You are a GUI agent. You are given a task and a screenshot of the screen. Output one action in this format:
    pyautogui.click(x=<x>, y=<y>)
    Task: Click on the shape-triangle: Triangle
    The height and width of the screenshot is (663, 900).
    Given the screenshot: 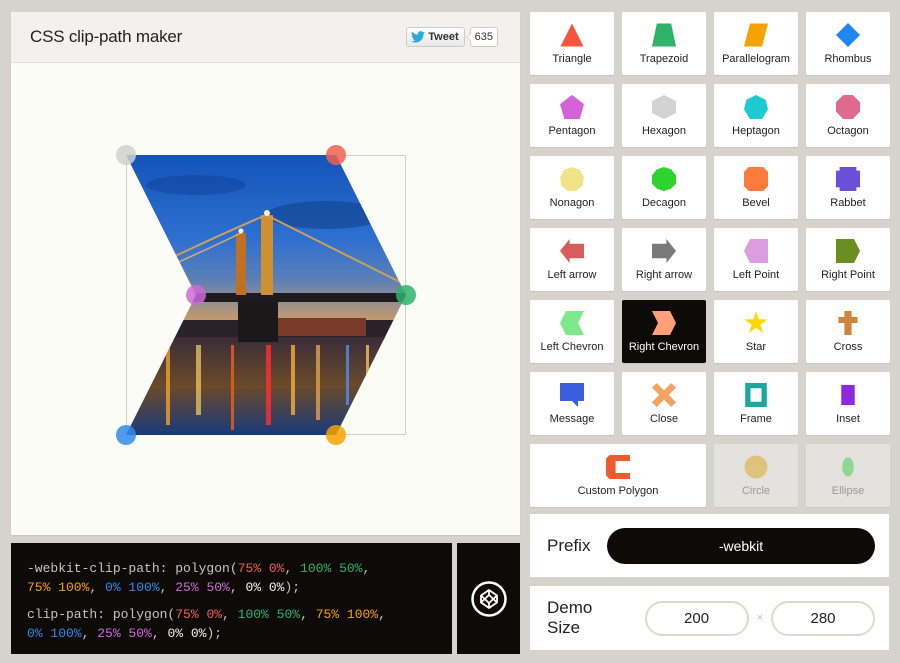 What is the action you would take?
    pyautogui.click(x=572, y=43)
    